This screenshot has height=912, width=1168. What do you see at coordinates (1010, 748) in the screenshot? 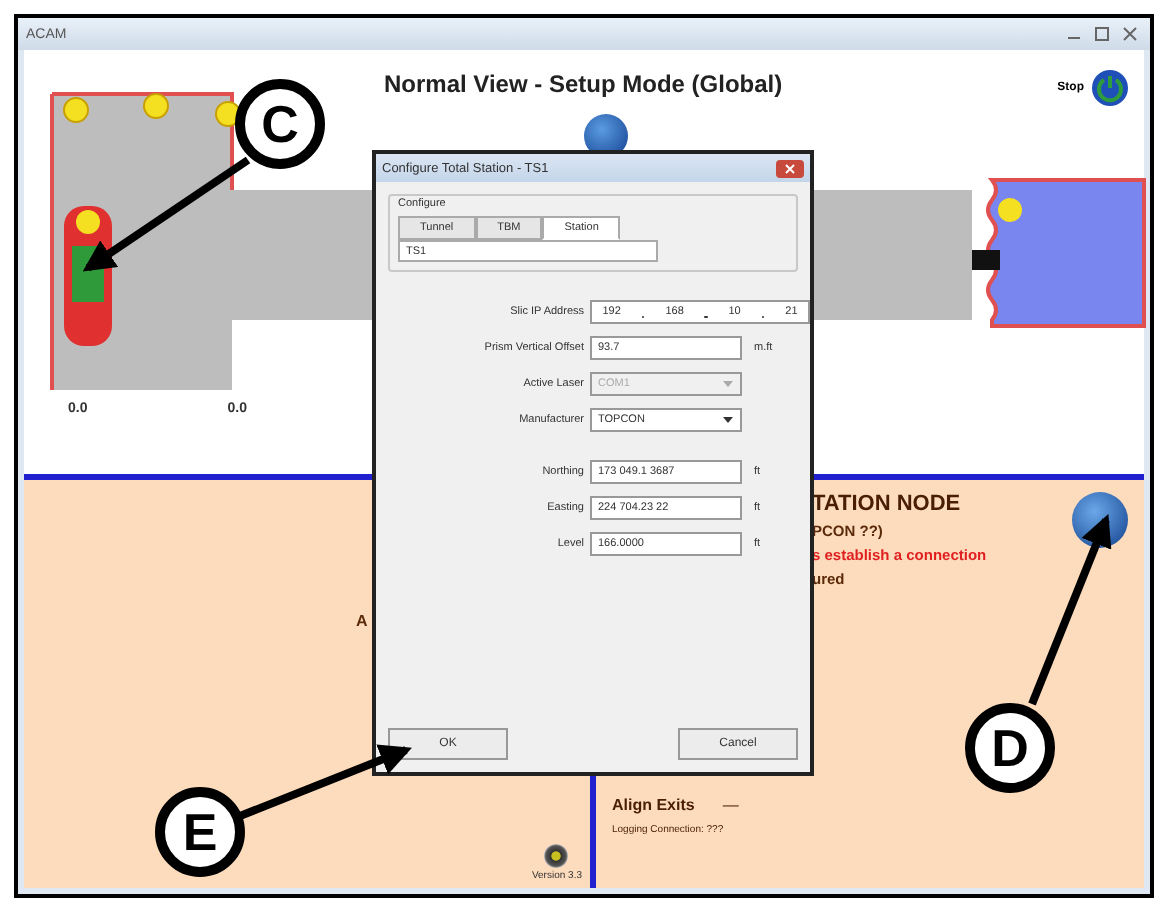
I see `callout-marker: D` at bounding box center [1010, 748].